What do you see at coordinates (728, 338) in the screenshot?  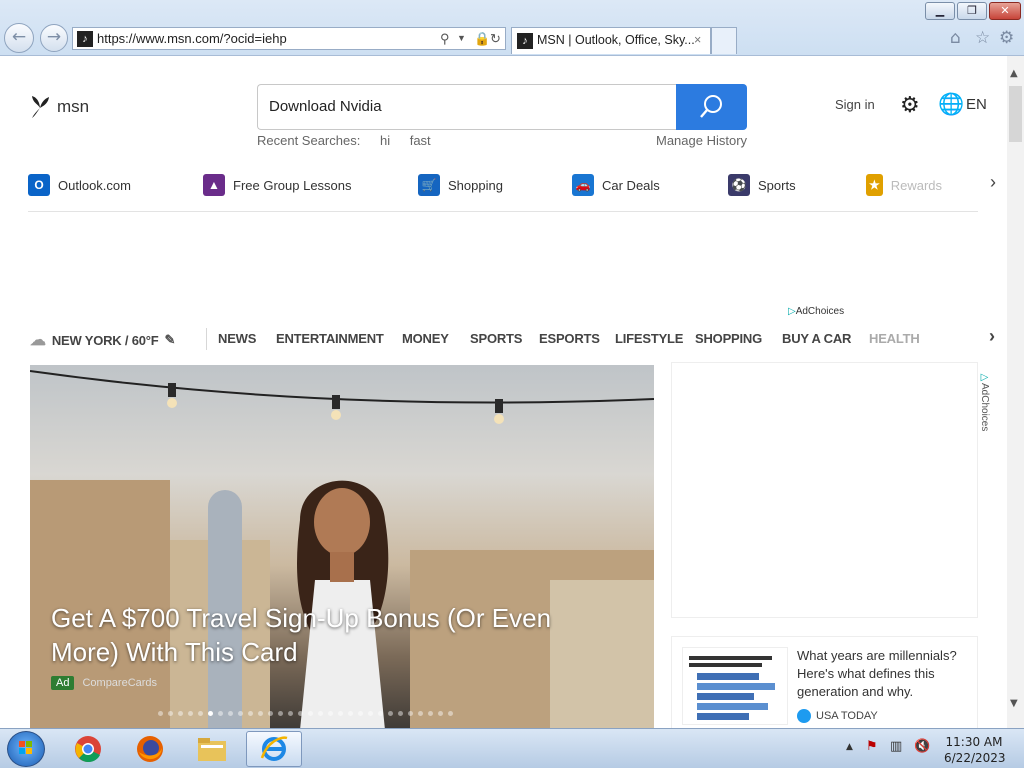 I see `nav-shopping: SHOPPING` at bounding box center [728, 338].